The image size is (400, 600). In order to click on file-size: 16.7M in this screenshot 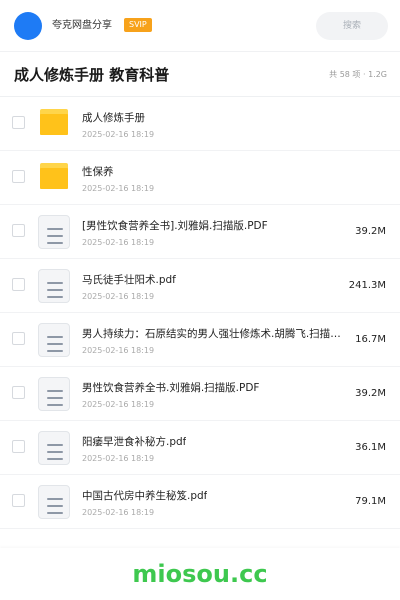, I will do `click(370, 339)`.